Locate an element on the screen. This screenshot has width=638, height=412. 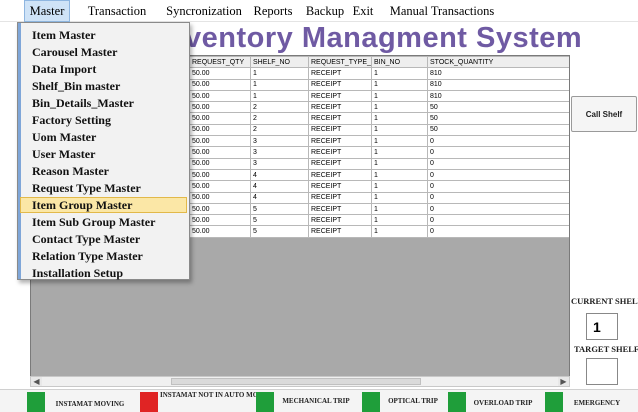
menu-item-factory-setting: Factory Setting is located at coordinates (103, 120).